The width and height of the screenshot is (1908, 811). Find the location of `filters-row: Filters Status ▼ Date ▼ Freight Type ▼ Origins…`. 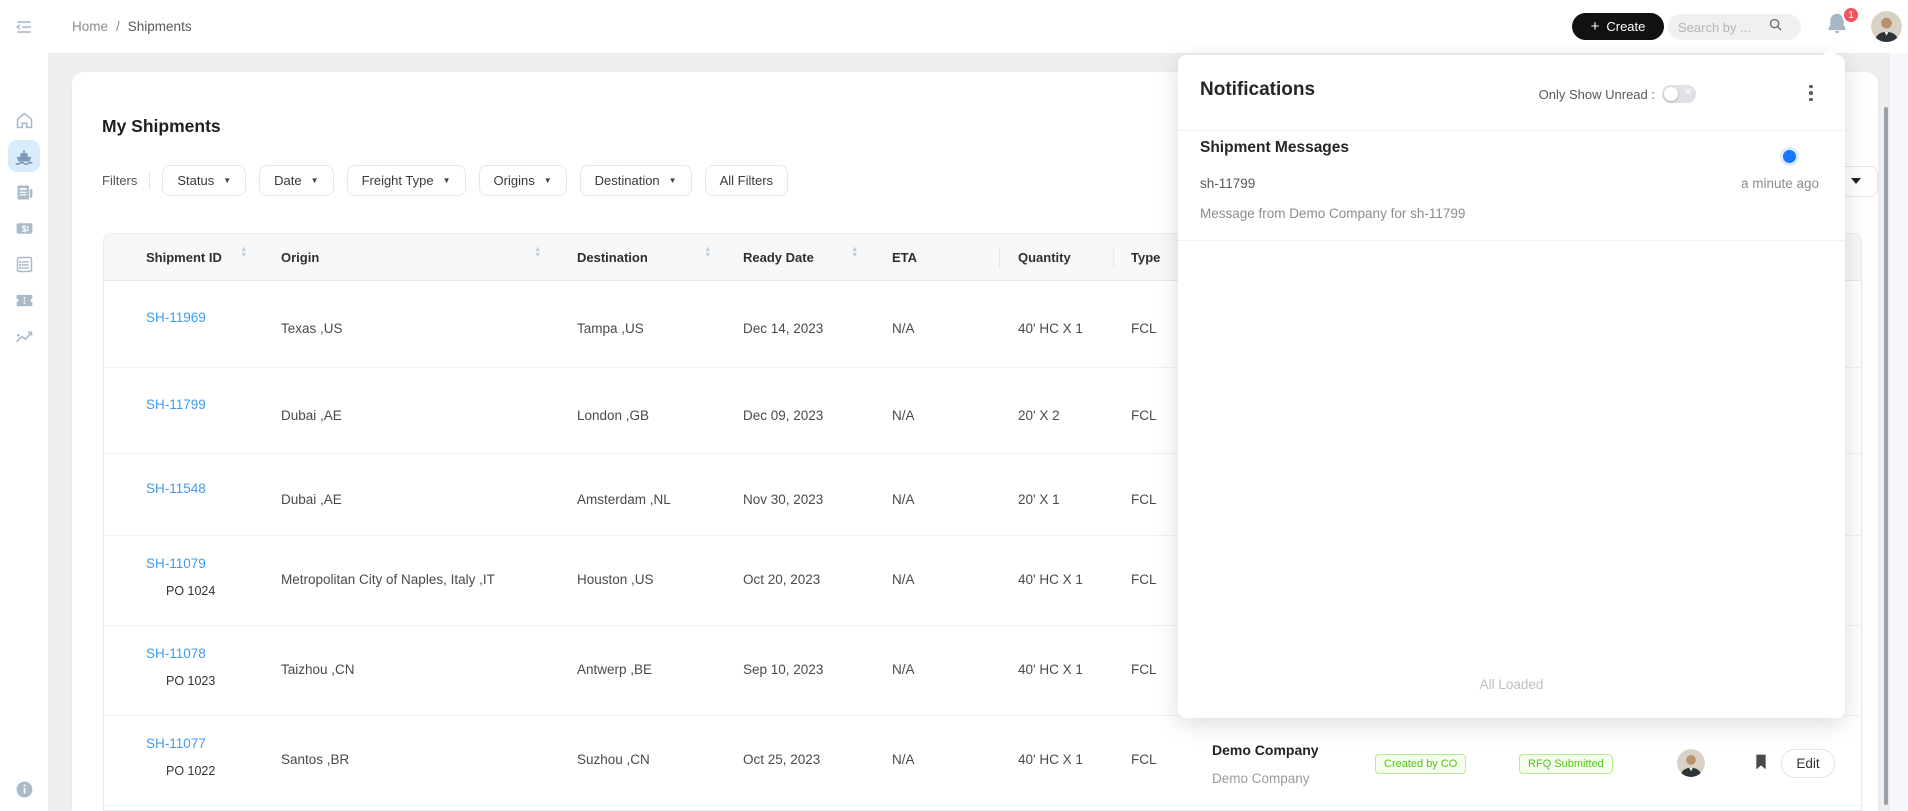

filters-row: Filters Status ▼ Date ▼ Freight Type ▼ Origins… is located at coordinates (451, 180).